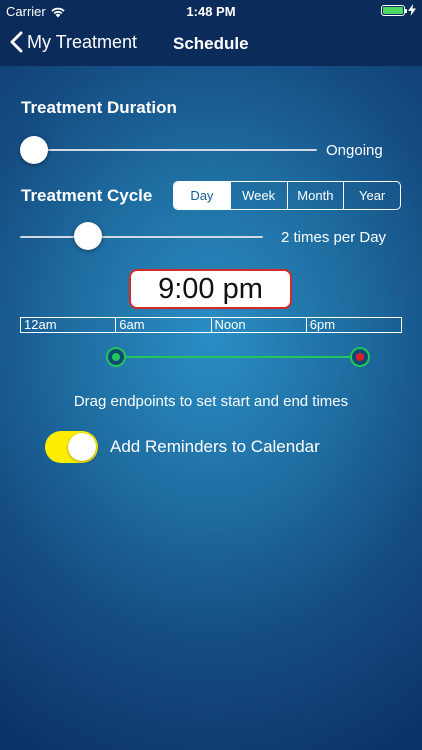 The height and width of the screenshot is (750, 422). I want to click on status-time: 1:48 PM, so click(211, 11).